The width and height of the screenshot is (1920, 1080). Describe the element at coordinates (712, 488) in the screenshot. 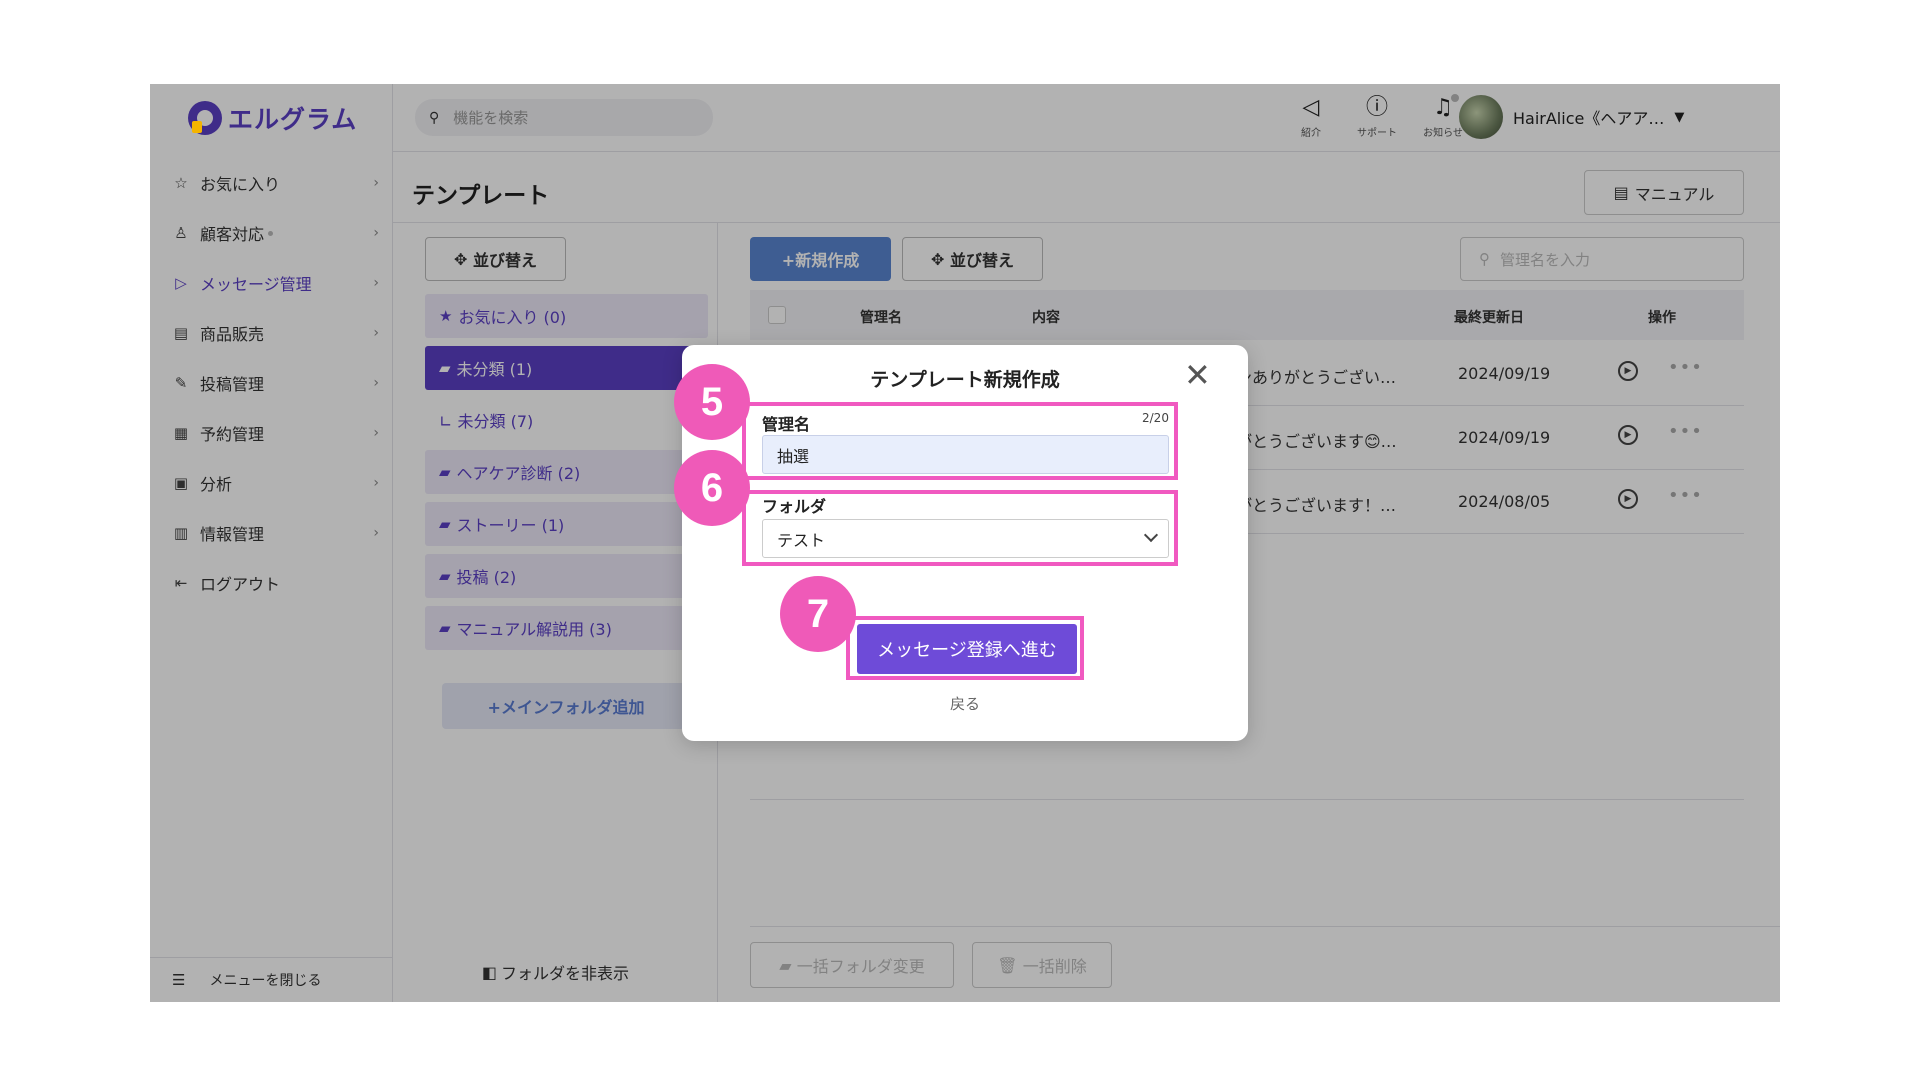

I see `step-badge: 6` at that location.